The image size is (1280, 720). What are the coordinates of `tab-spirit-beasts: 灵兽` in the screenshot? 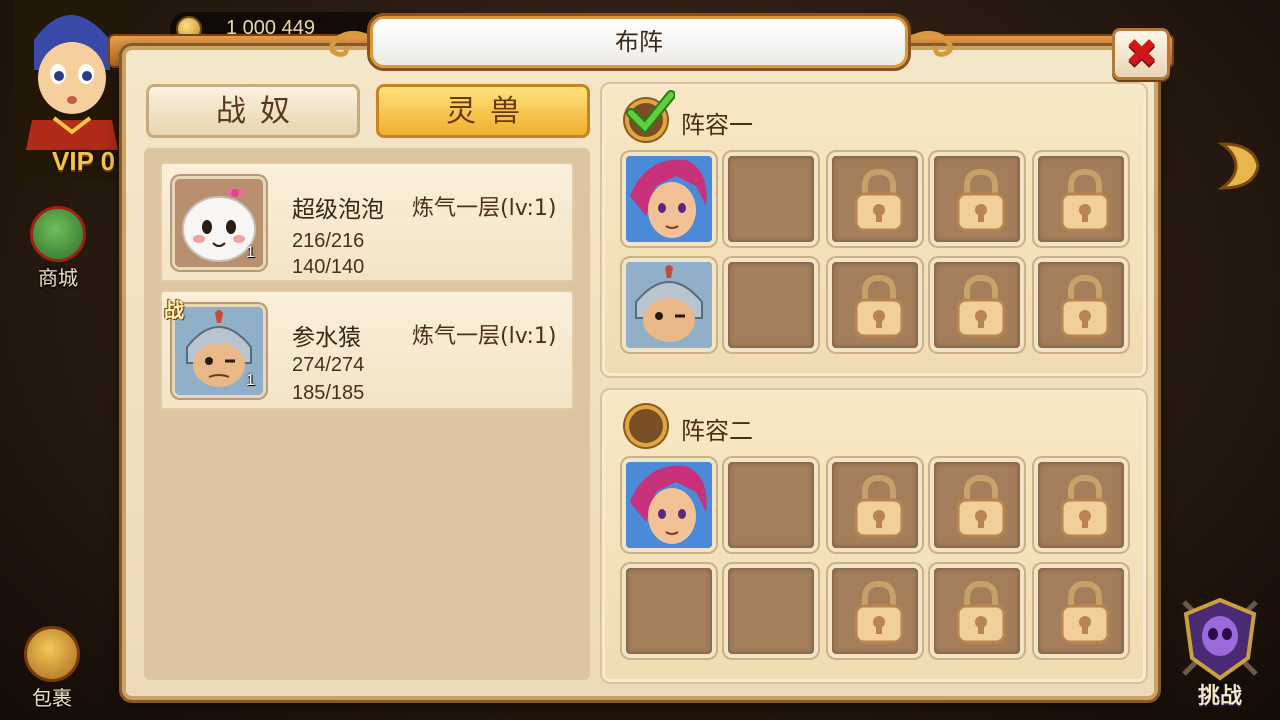 It's located at (483, 111).